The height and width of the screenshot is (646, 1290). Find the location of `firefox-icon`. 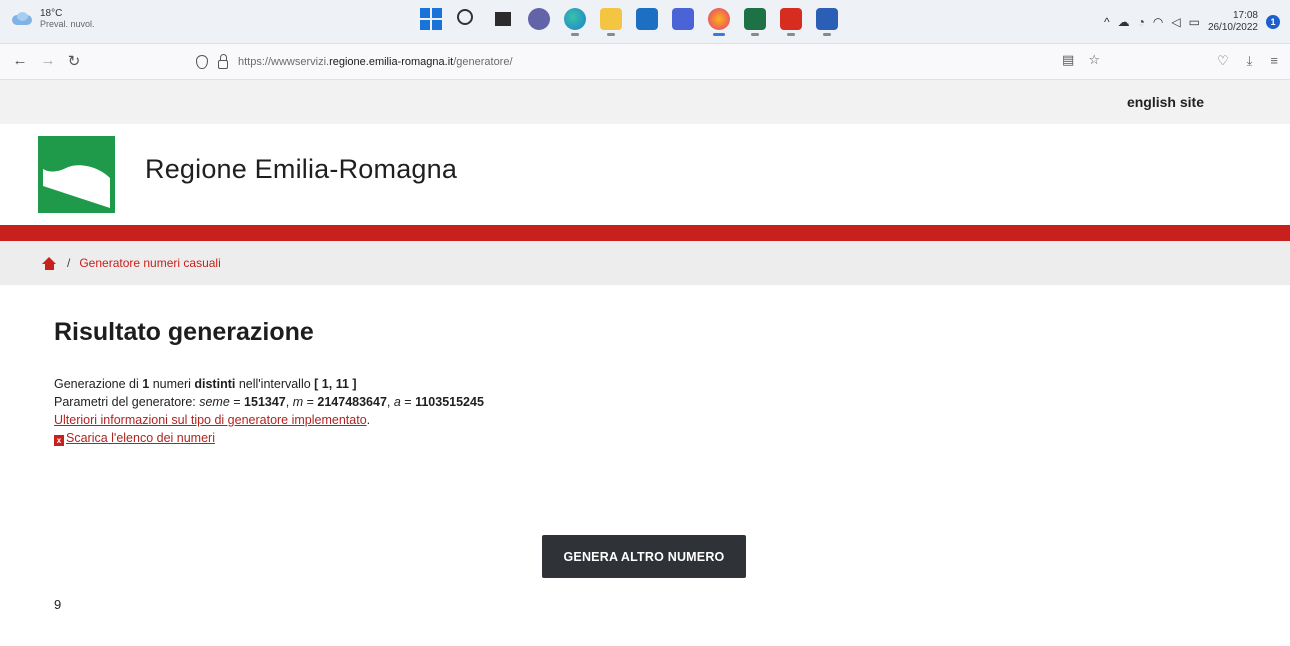

firefox-icon is located at coordinates (719, 22).